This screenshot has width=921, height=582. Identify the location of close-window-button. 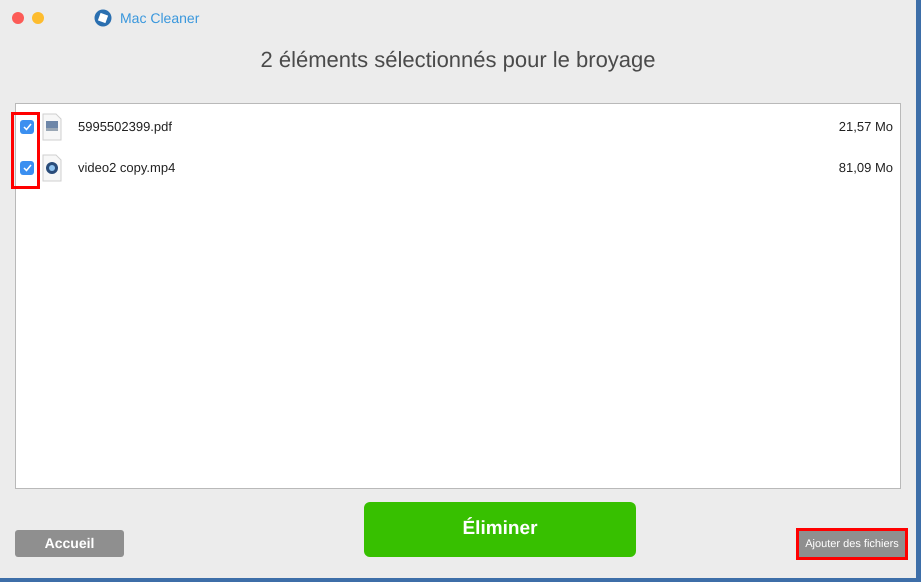
(18, 18).